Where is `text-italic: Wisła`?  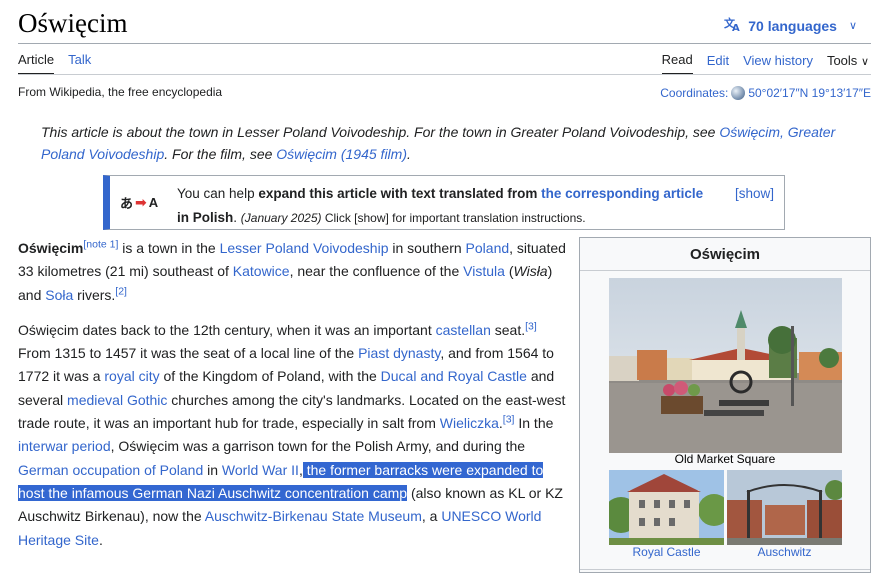
text-italic: Wisła is located at coordinates (530, 271).